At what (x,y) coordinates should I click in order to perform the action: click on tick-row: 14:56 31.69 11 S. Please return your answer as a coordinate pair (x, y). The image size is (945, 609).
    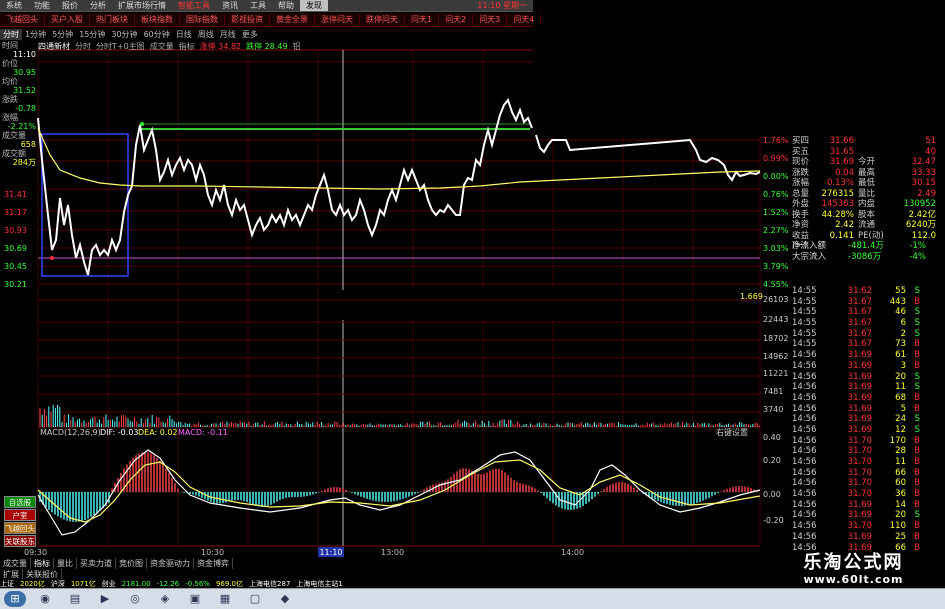
    Looking at the image, I should click on (868, 387).